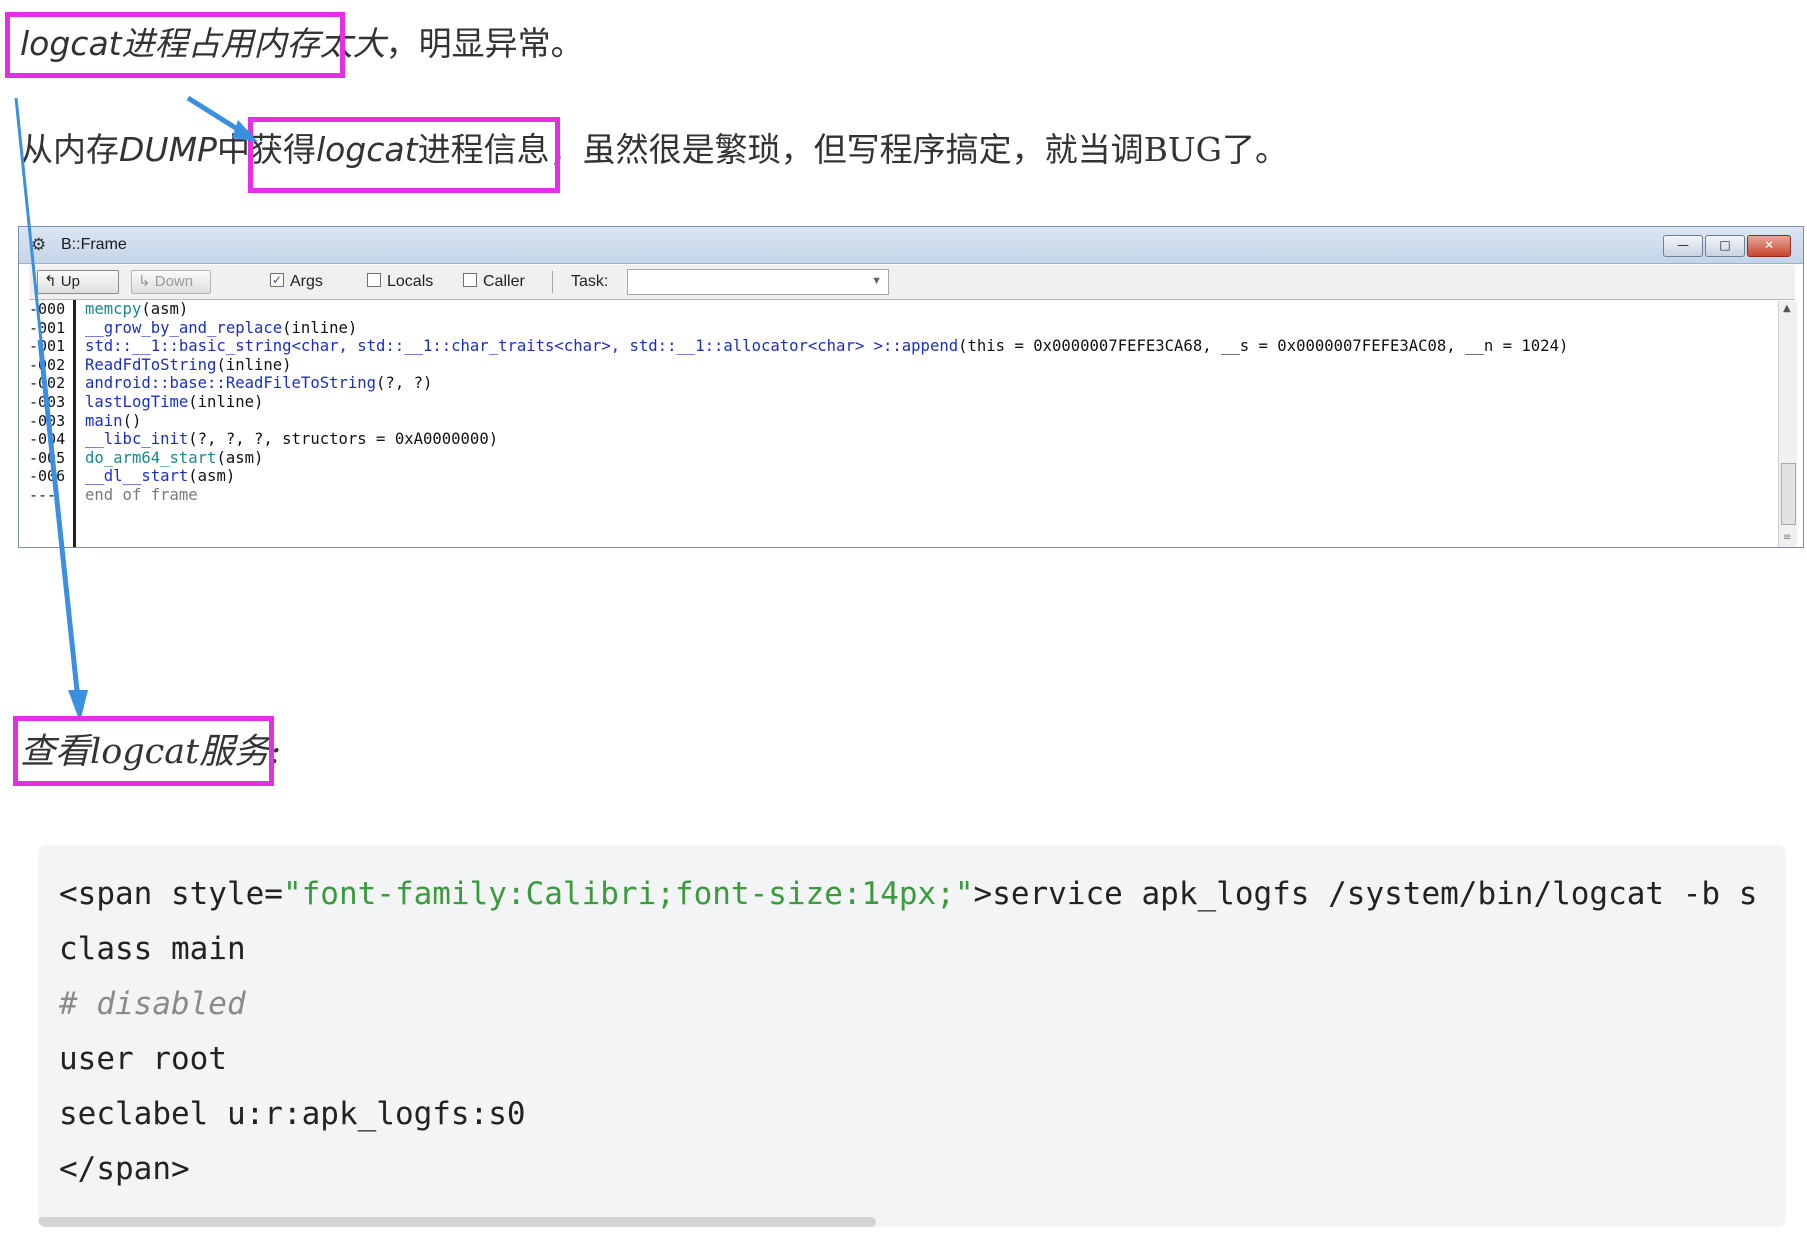 The image size is (1807, 1240). What do you see at coordinates (292, 1114) in the screenshot?
I see `code-line-5: seclabel u:r:apk_logfs:s0` at bounding box center [292, 1114].